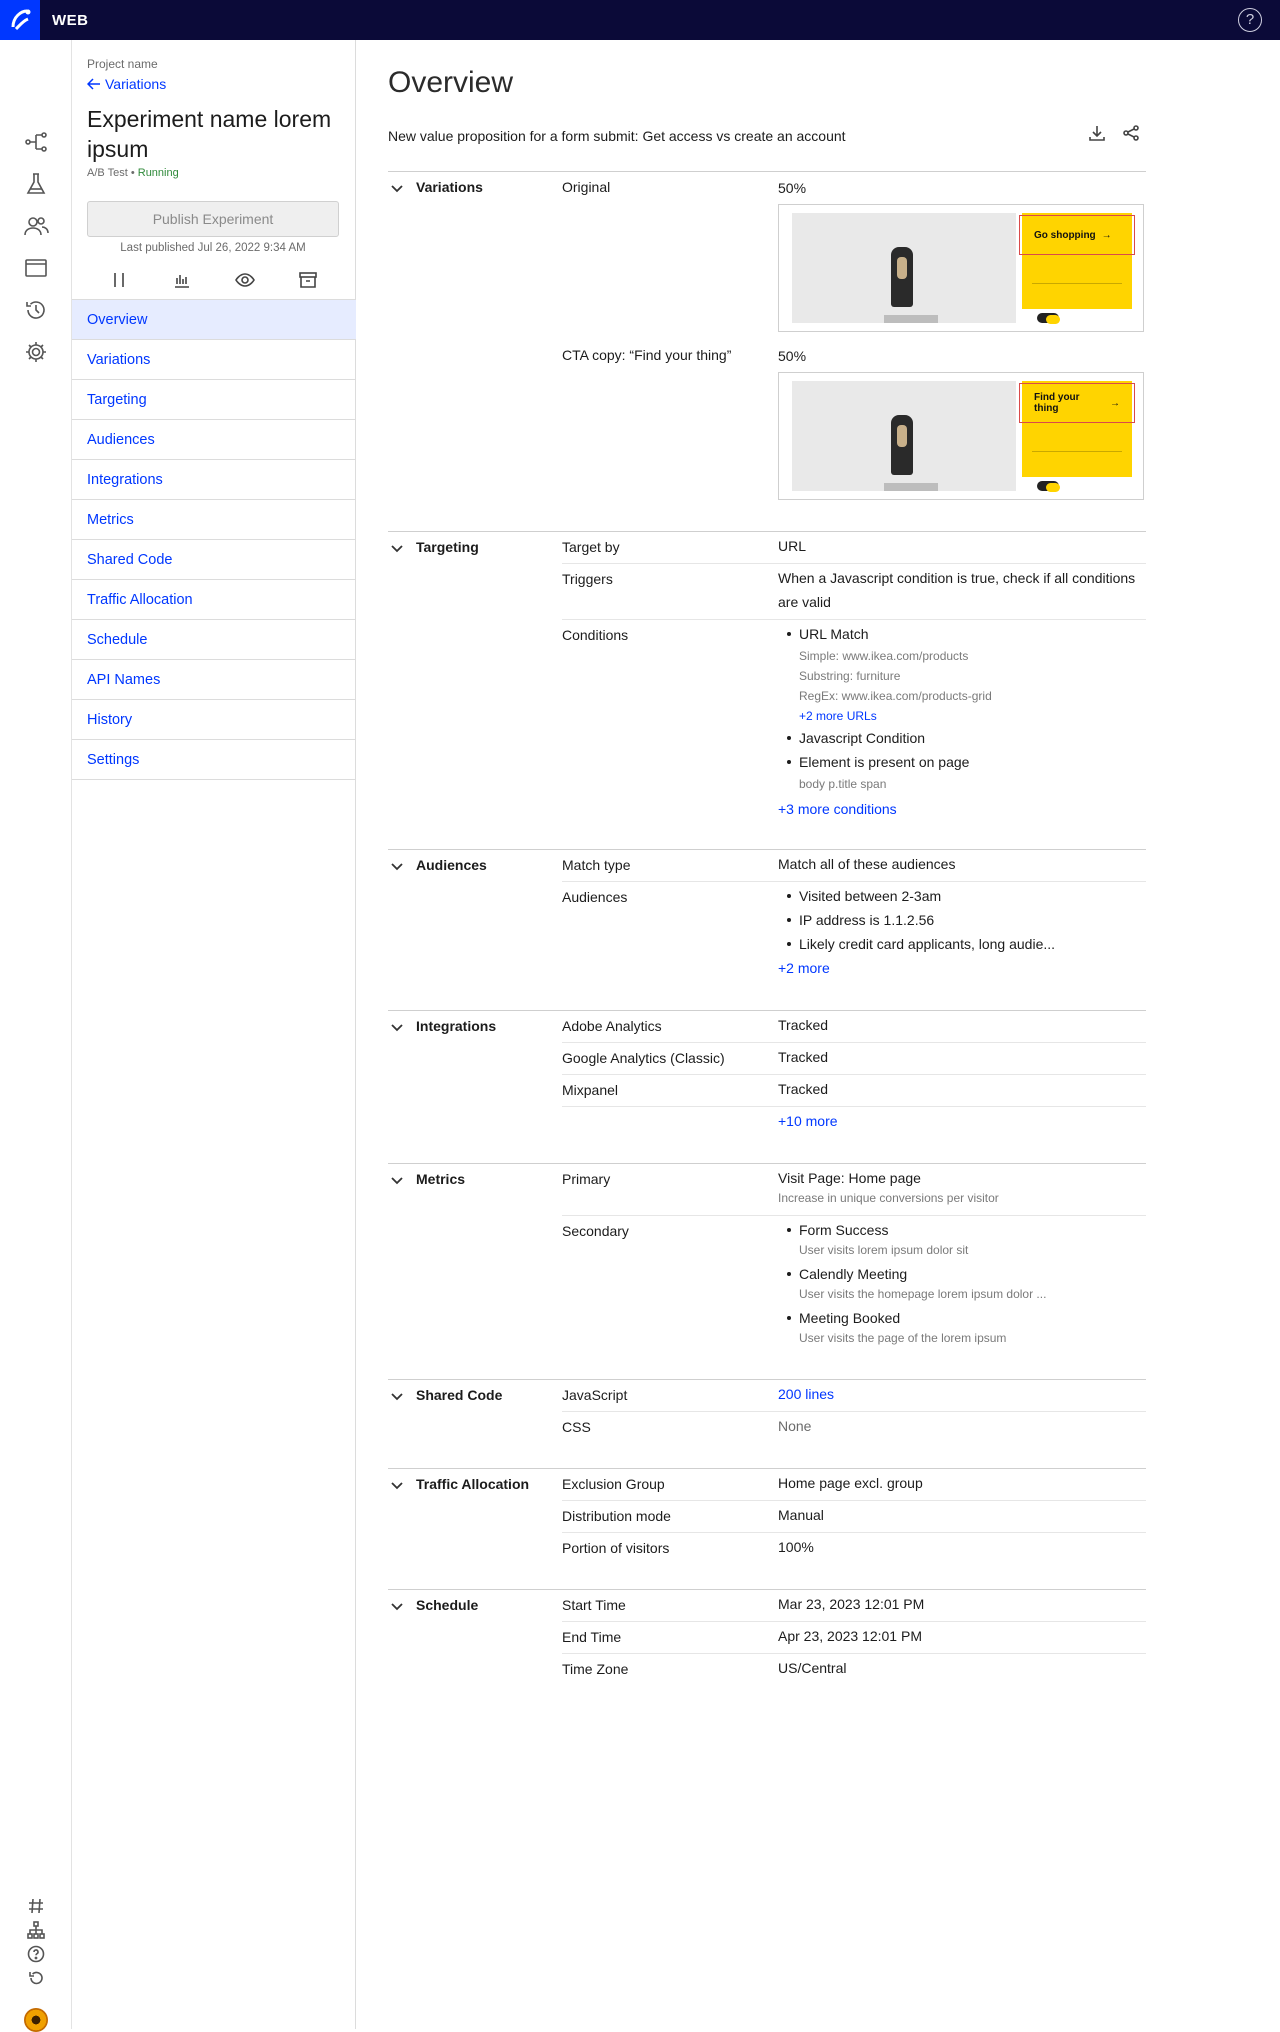 This screenshot has width=1280, height=2032. I want to click on row-value: None, so click(795, 1426).